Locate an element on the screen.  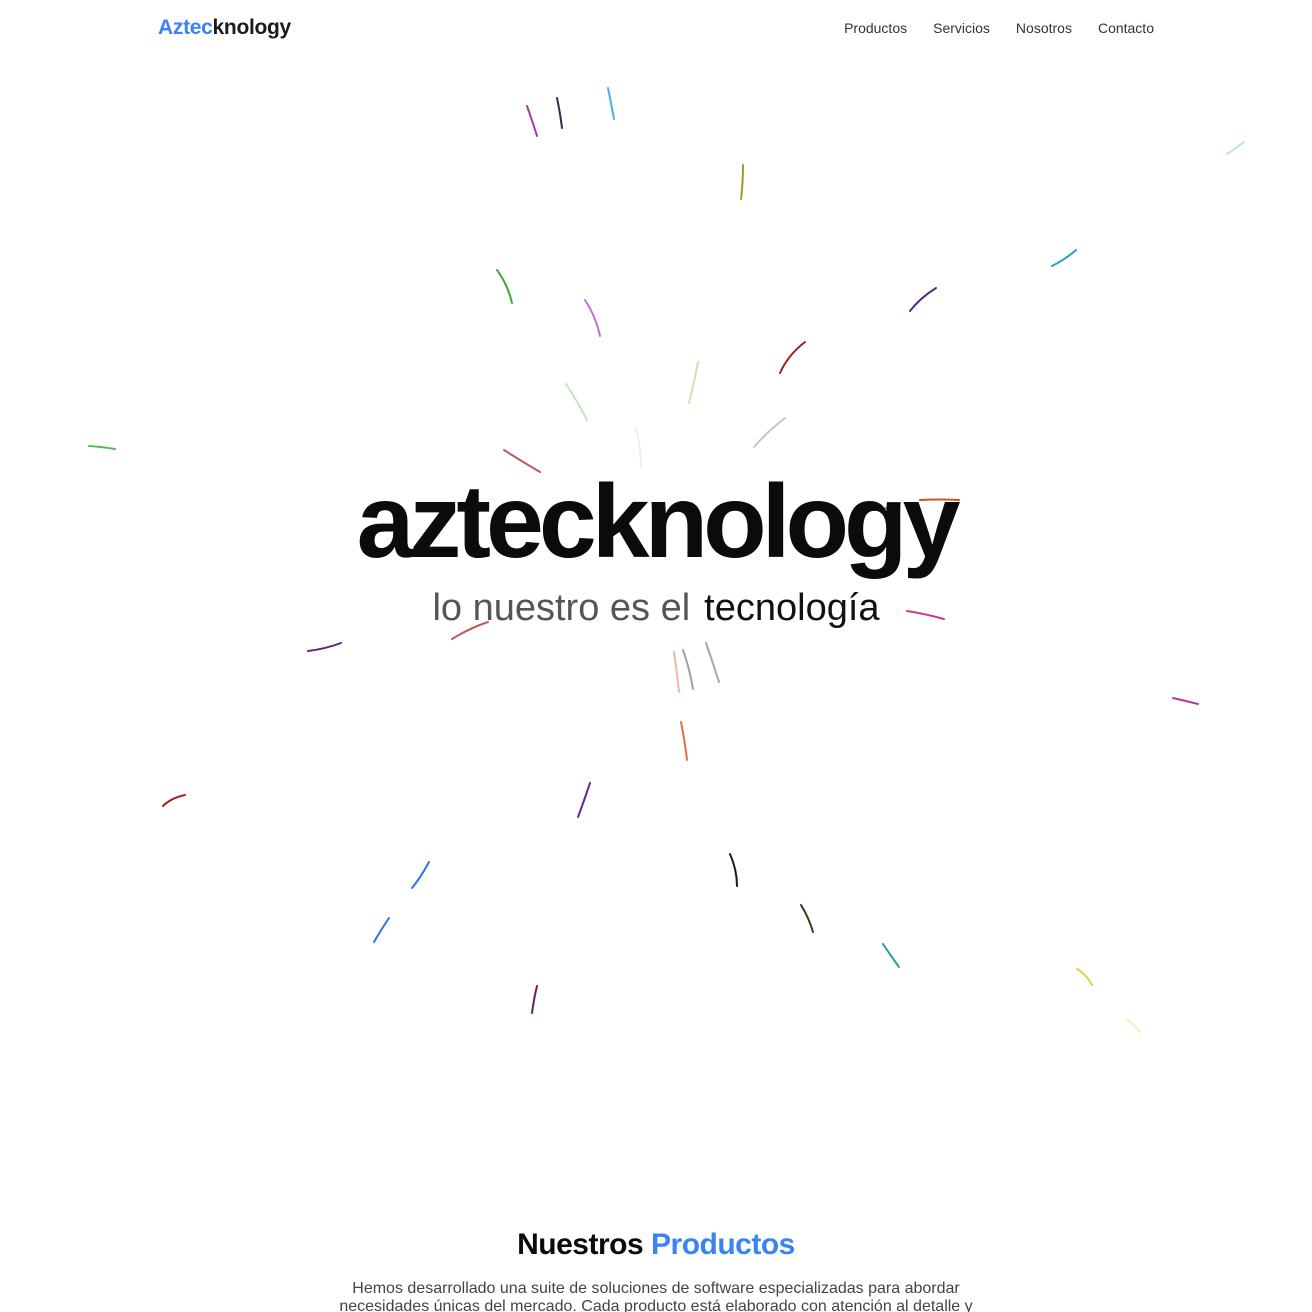
products-section-title: Nuestros Productos is located at coordinates (656, 1245).